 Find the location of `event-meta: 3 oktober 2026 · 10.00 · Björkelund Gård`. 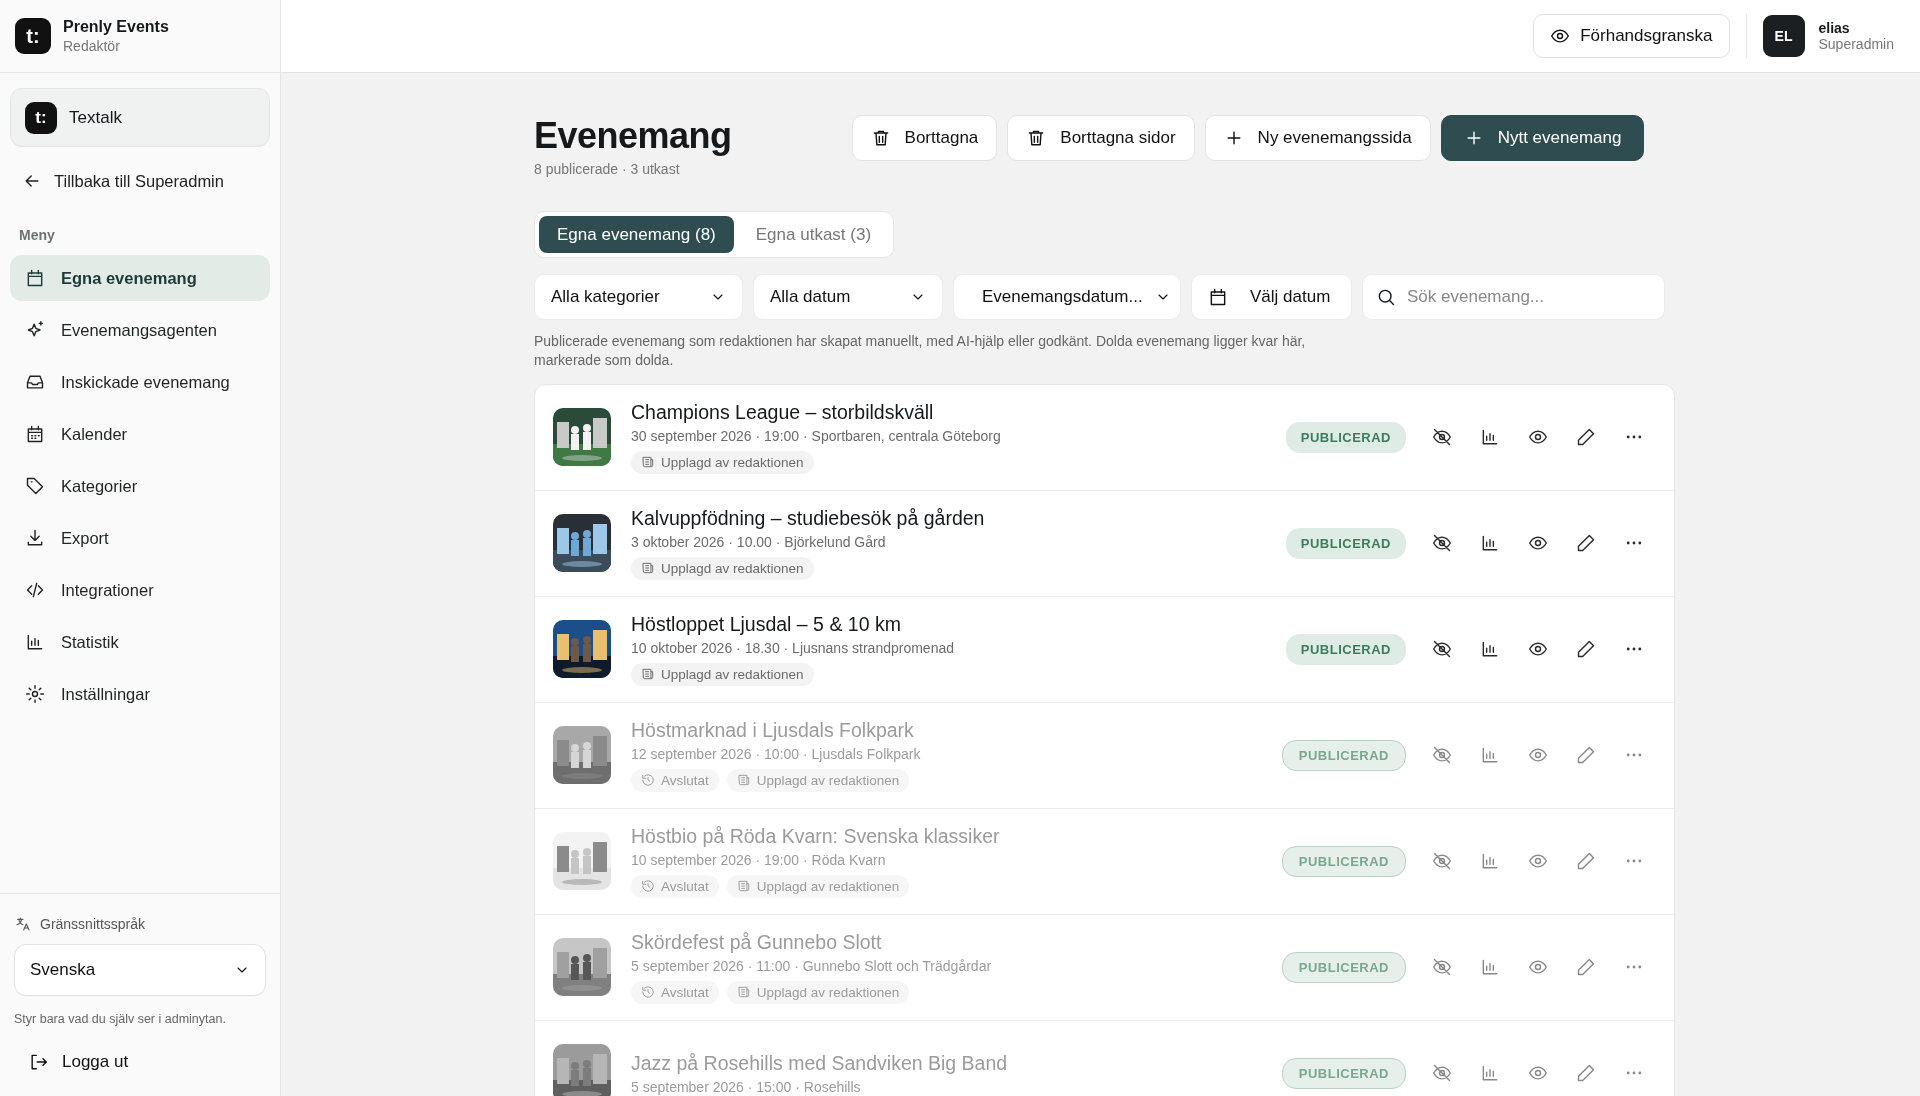

event-meta: 3 oktober 2026 · 10.00 · Björkelund Gård is located at coordinates (758, 541).